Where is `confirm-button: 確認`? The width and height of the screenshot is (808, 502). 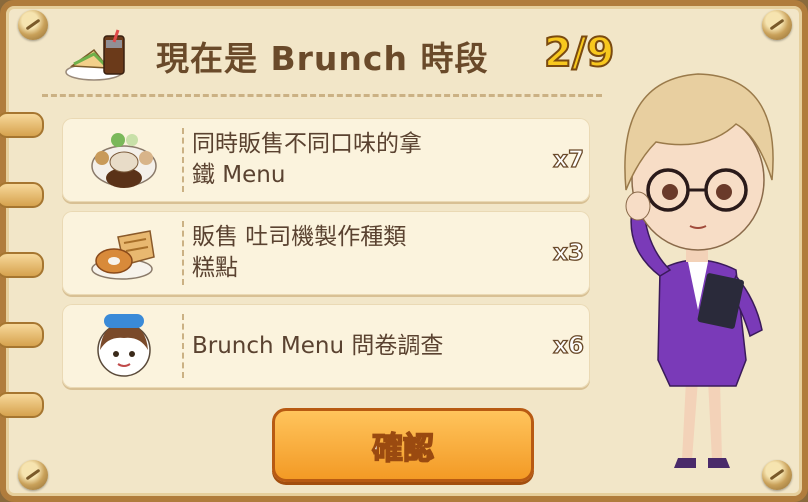 confirm-button: 確認 is located at coordinates (403, 445).